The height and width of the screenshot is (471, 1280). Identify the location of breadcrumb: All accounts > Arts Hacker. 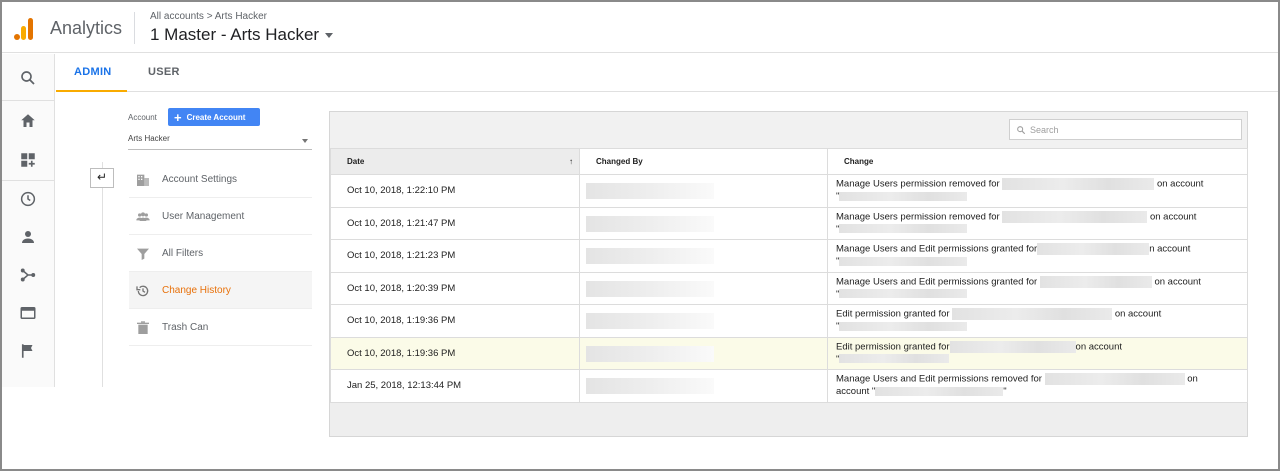
(208, 16).